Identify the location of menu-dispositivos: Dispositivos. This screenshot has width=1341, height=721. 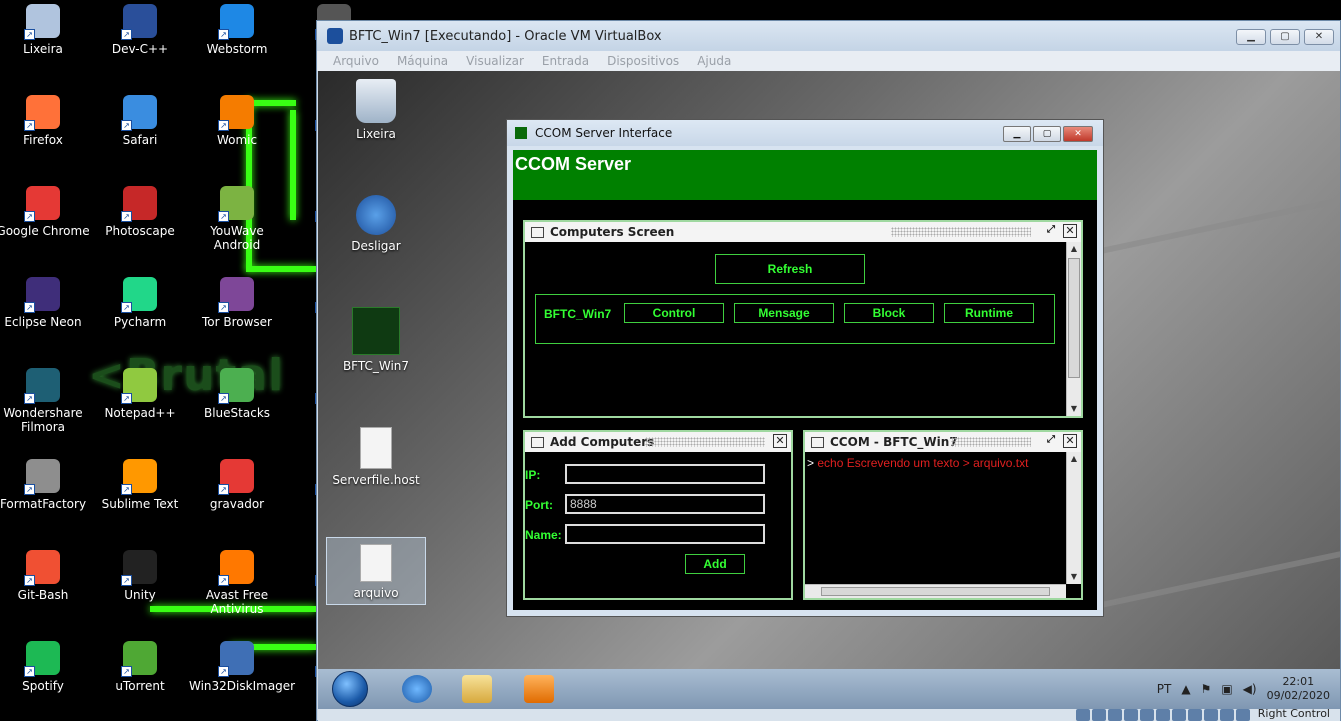
(643, 61).